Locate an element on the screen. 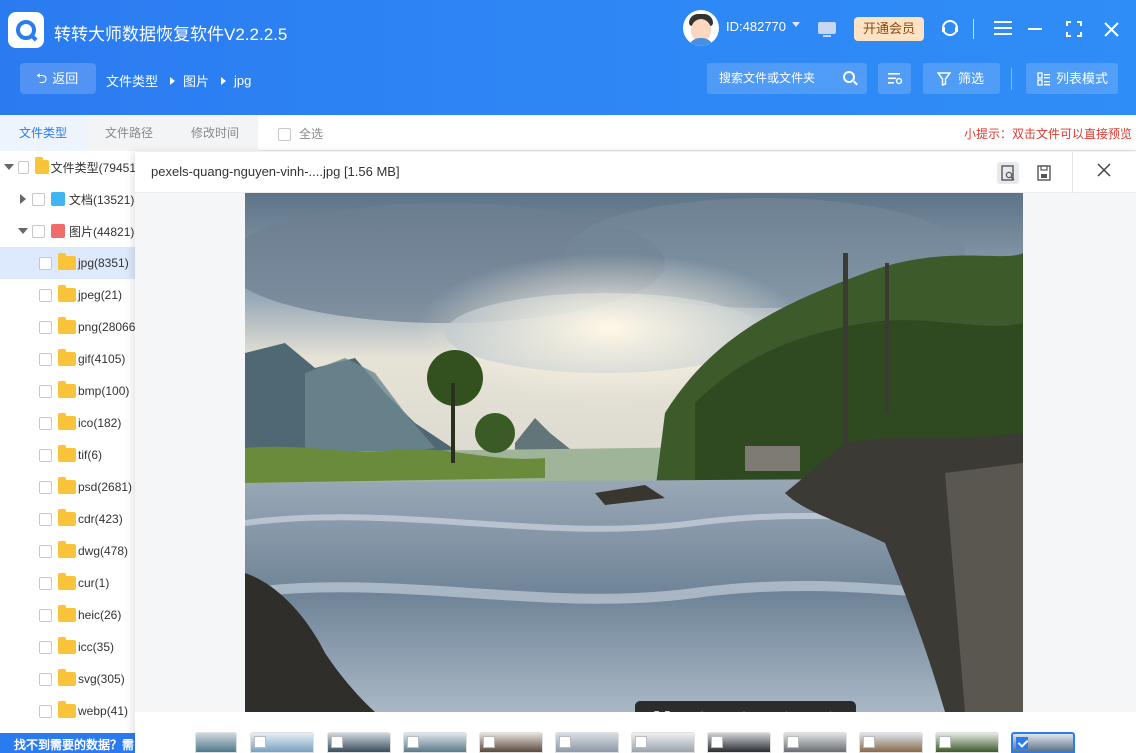  thumbnail-selected is located at coordinates (1043, 742).